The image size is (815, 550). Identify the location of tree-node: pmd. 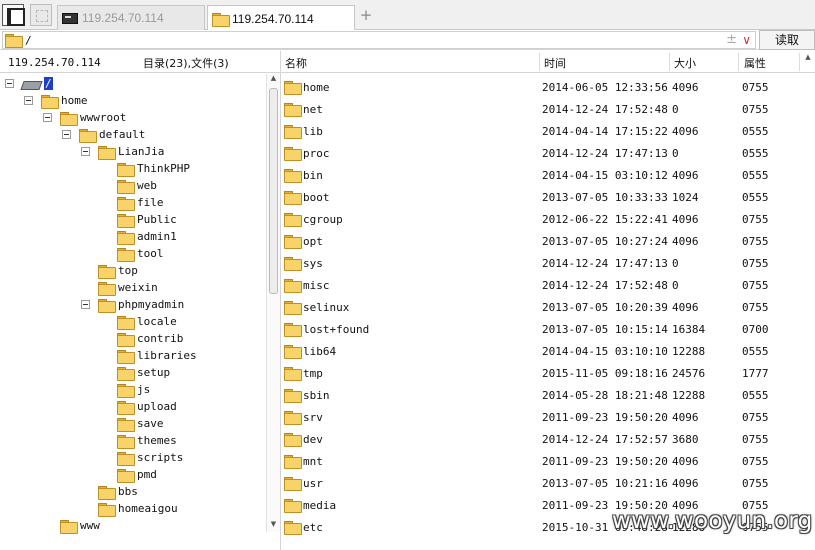
(128, 474).